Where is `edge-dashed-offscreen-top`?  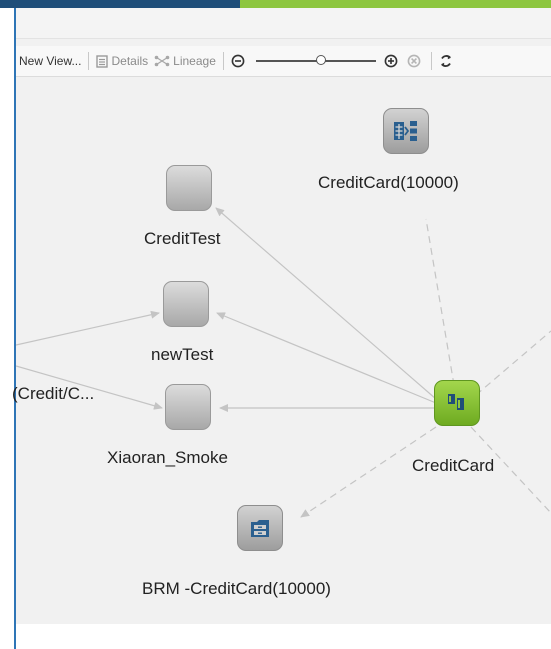
edge-dashed-offscreen-top is located at coordinates (513, 363).